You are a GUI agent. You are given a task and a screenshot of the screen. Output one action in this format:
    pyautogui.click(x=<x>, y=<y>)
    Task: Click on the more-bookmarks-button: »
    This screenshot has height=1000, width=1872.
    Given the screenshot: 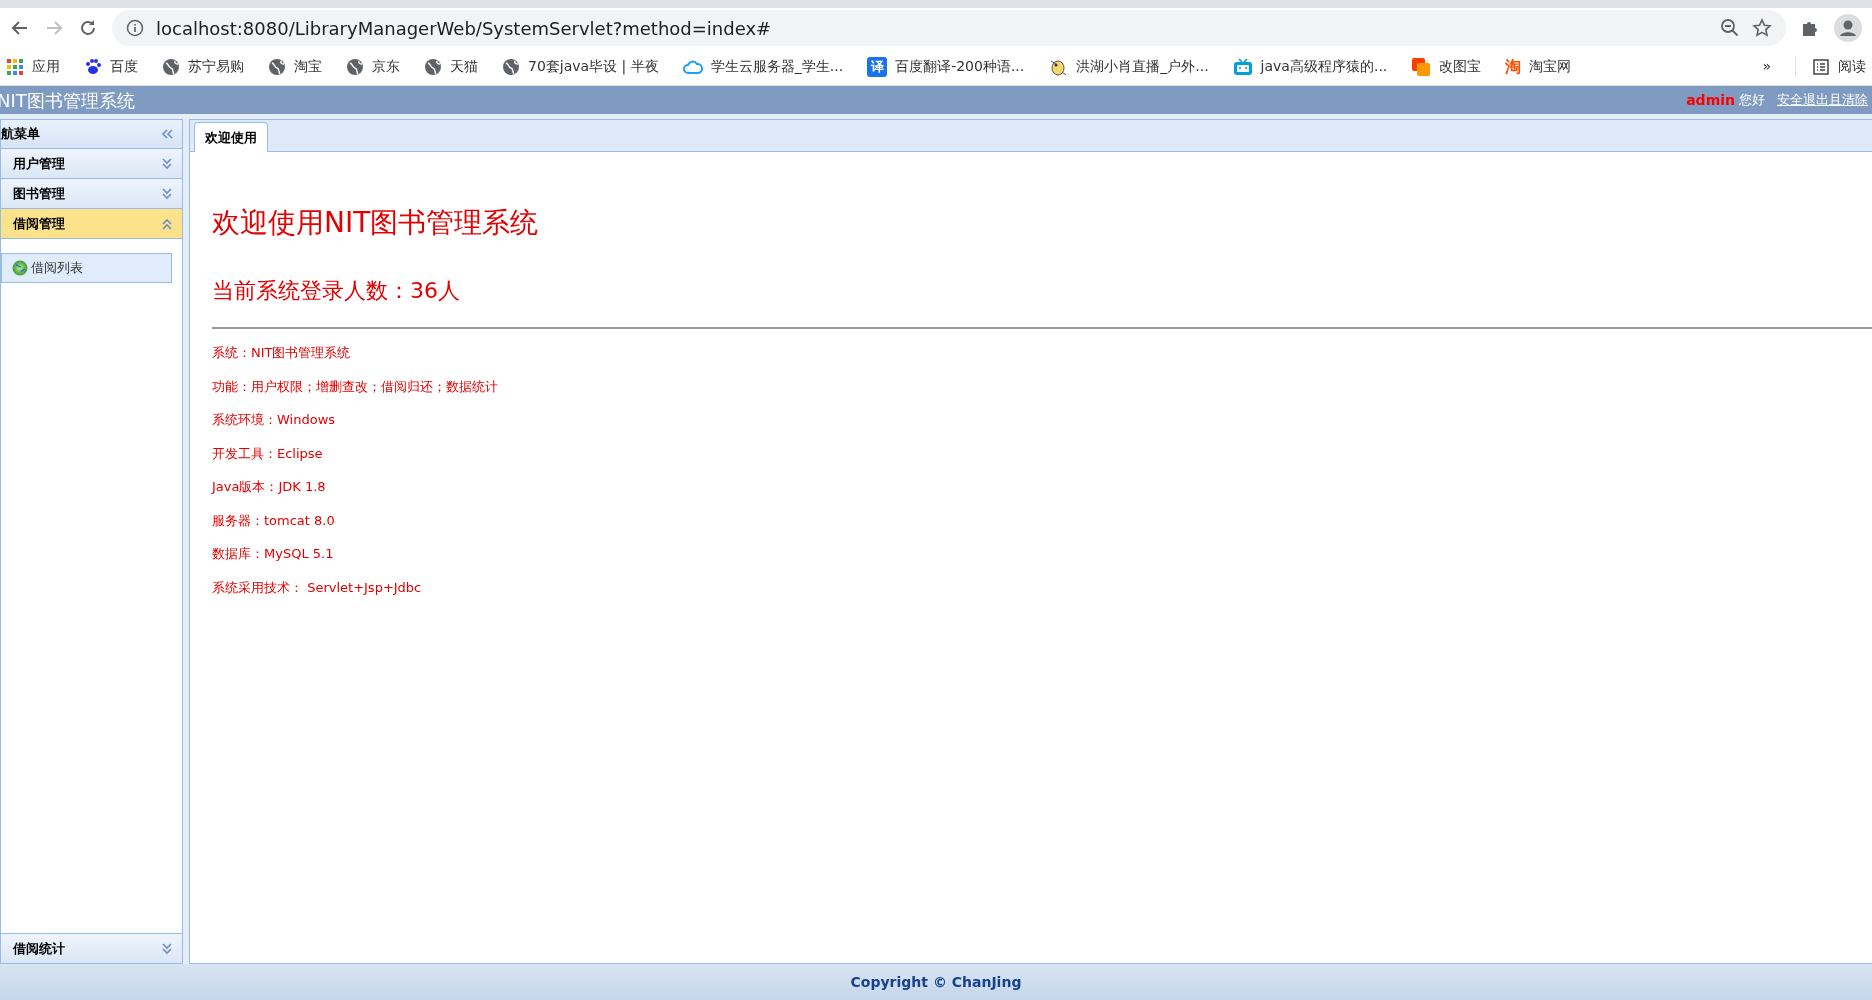 What is the action you would take?
    pyautogui.click(x=1766, y=66)
    